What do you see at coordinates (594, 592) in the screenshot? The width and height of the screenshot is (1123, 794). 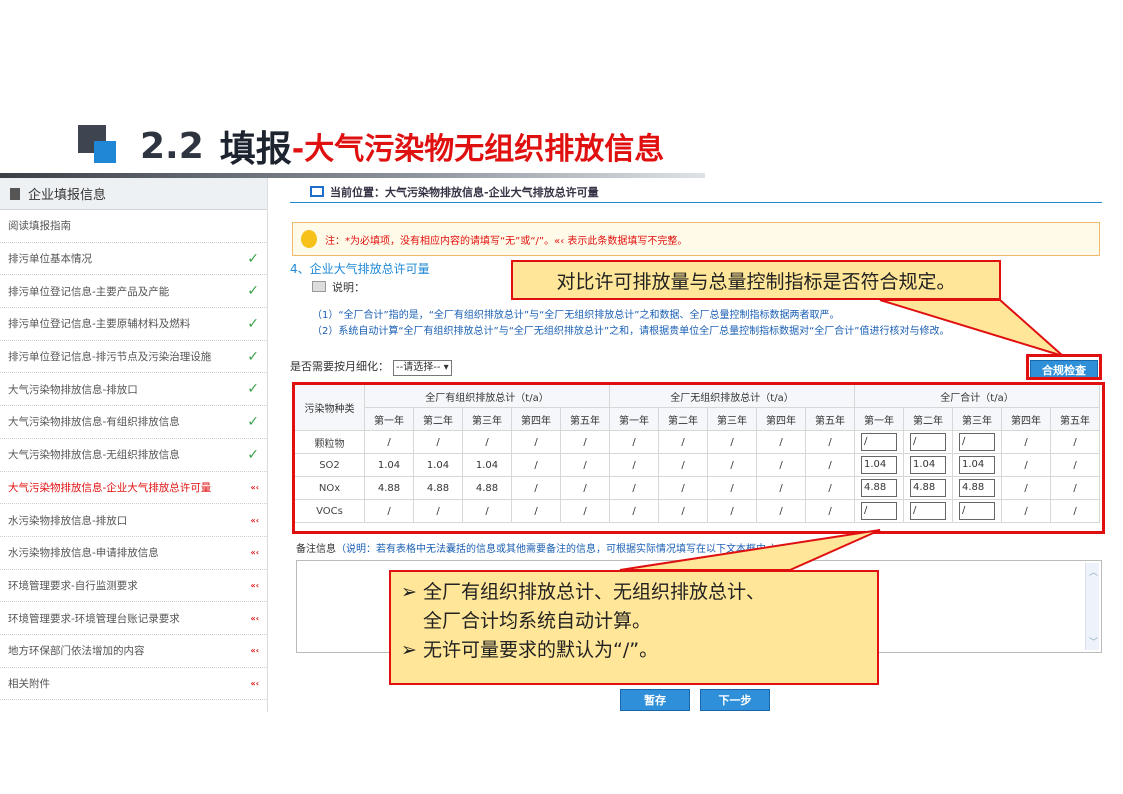 I see `callout-line-1: 全厂有组织排放总计、无组织排放总计、` at bounding box center [594, 592].